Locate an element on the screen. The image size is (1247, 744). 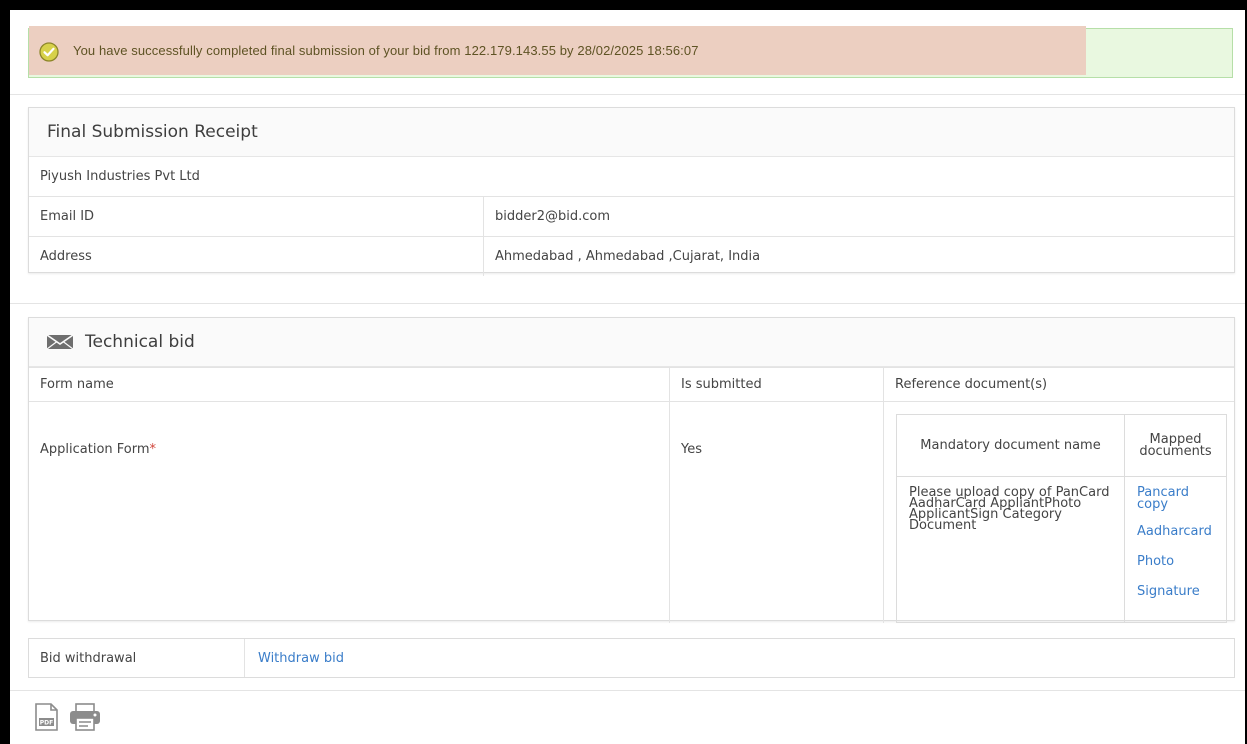
mapped-doc-link: Photo is located at coordinates (1176, 561).